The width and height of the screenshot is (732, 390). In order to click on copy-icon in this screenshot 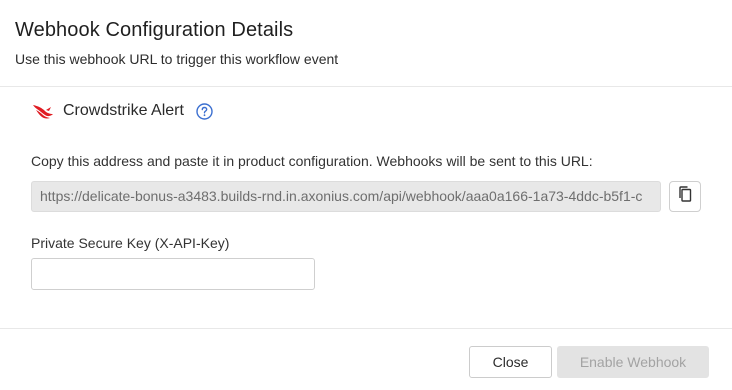, I will do `click(685, 196)`.